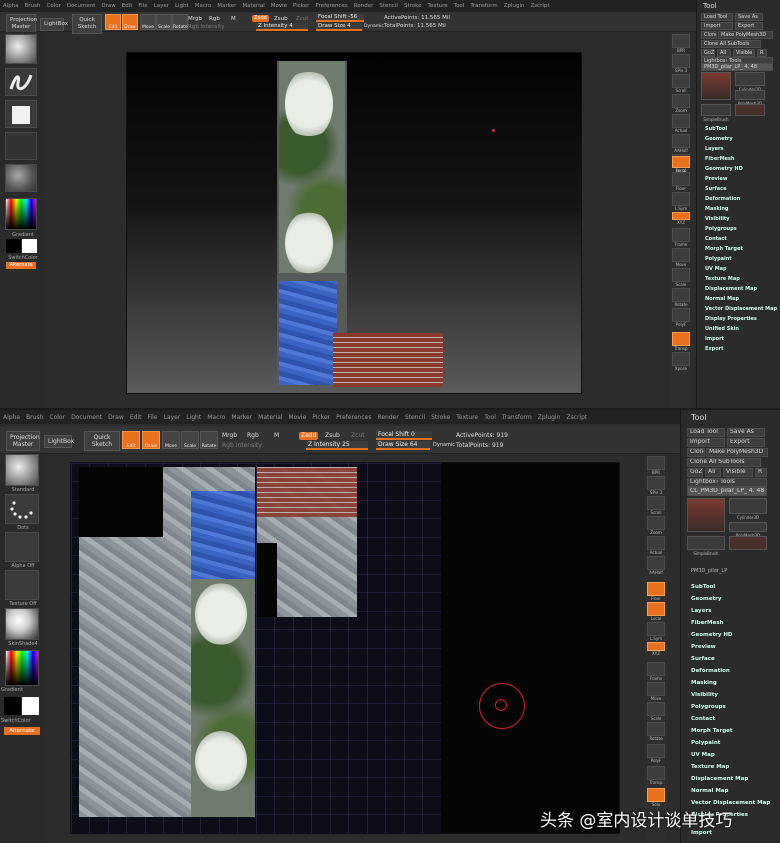 This screenshot has width=780, height=843. Describe the element at coordinates (656, 797) in the screenshot. I see `solo-button: Solo` at that location.